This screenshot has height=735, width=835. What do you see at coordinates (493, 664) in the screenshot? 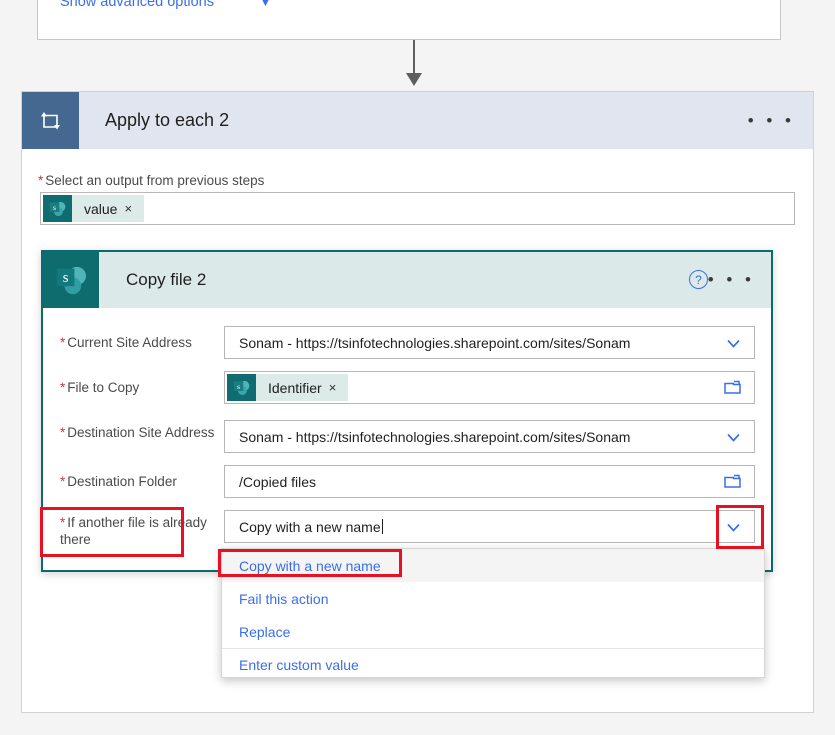
I see `dropdown-option-enter-custom-value: Enter custom value` at bounding box center [493, 664].